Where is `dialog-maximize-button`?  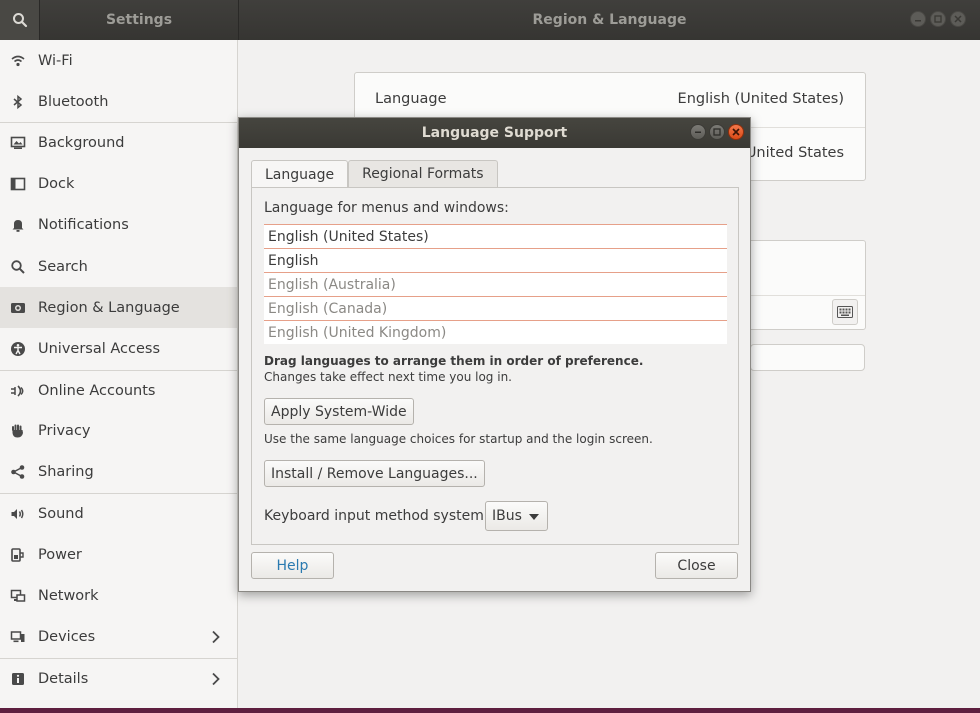
dialog-maximize-button is located at coordinates (717, 132).